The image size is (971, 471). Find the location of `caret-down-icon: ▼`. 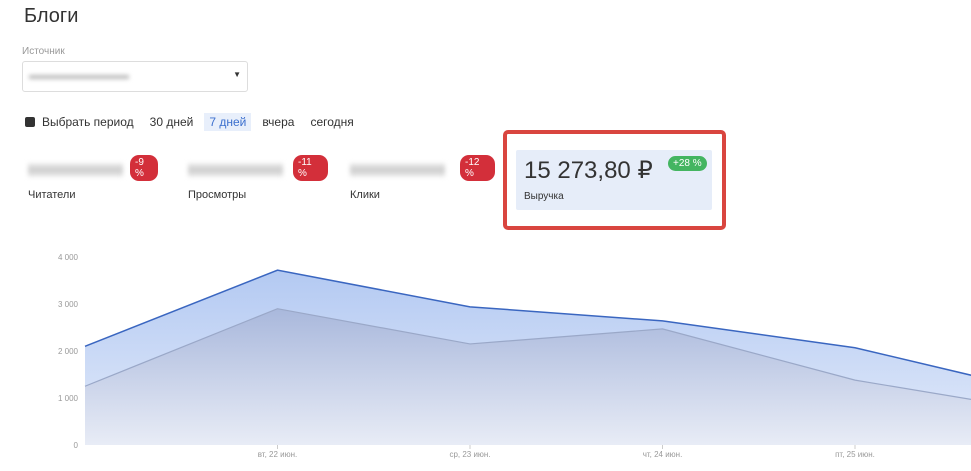

caret-down-icon: ▼ is located at coordinates (237, 74).